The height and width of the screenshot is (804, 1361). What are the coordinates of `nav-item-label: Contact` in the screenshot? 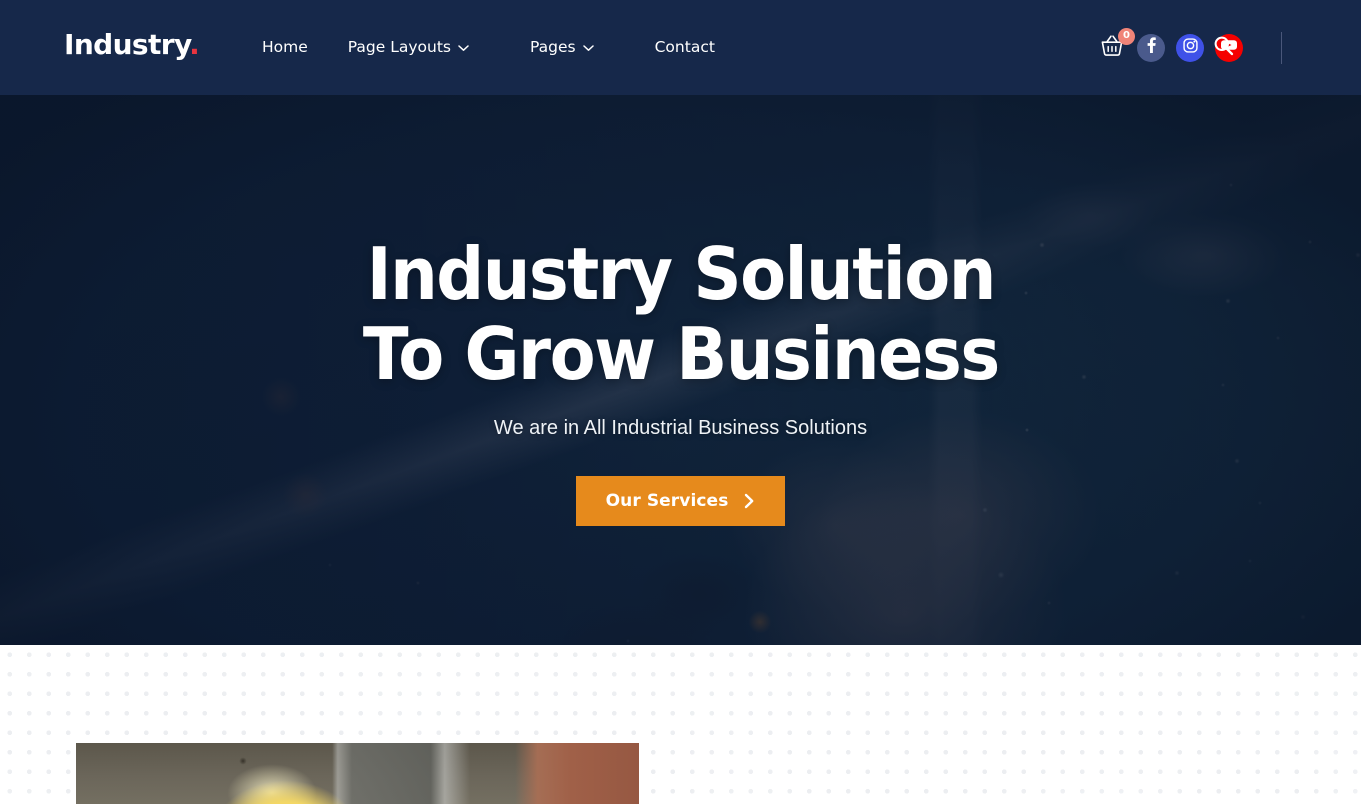 It's located at (684, 46).